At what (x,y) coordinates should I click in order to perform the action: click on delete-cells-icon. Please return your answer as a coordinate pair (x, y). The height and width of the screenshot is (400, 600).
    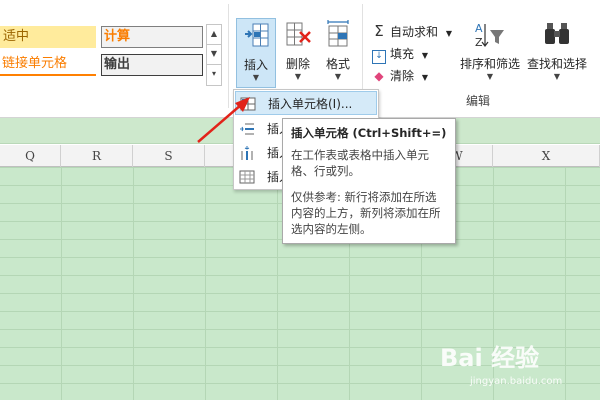
    Looking at the image, I should click on (298, 34).